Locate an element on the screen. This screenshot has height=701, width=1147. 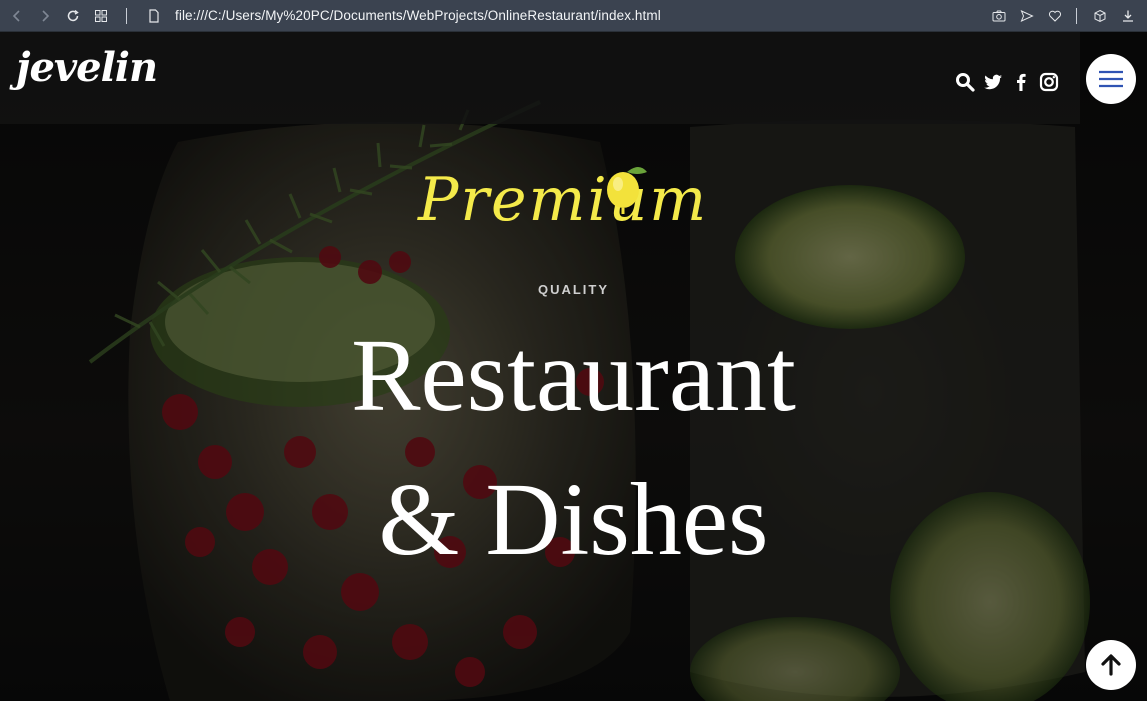
site-header: jevelin is located at coordinates (540, 78).